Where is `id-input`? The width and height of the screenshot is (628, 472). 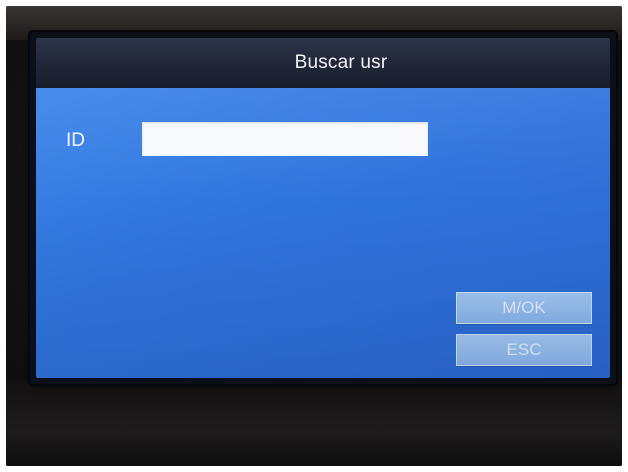
id-input is located at coordinates (285, 139).